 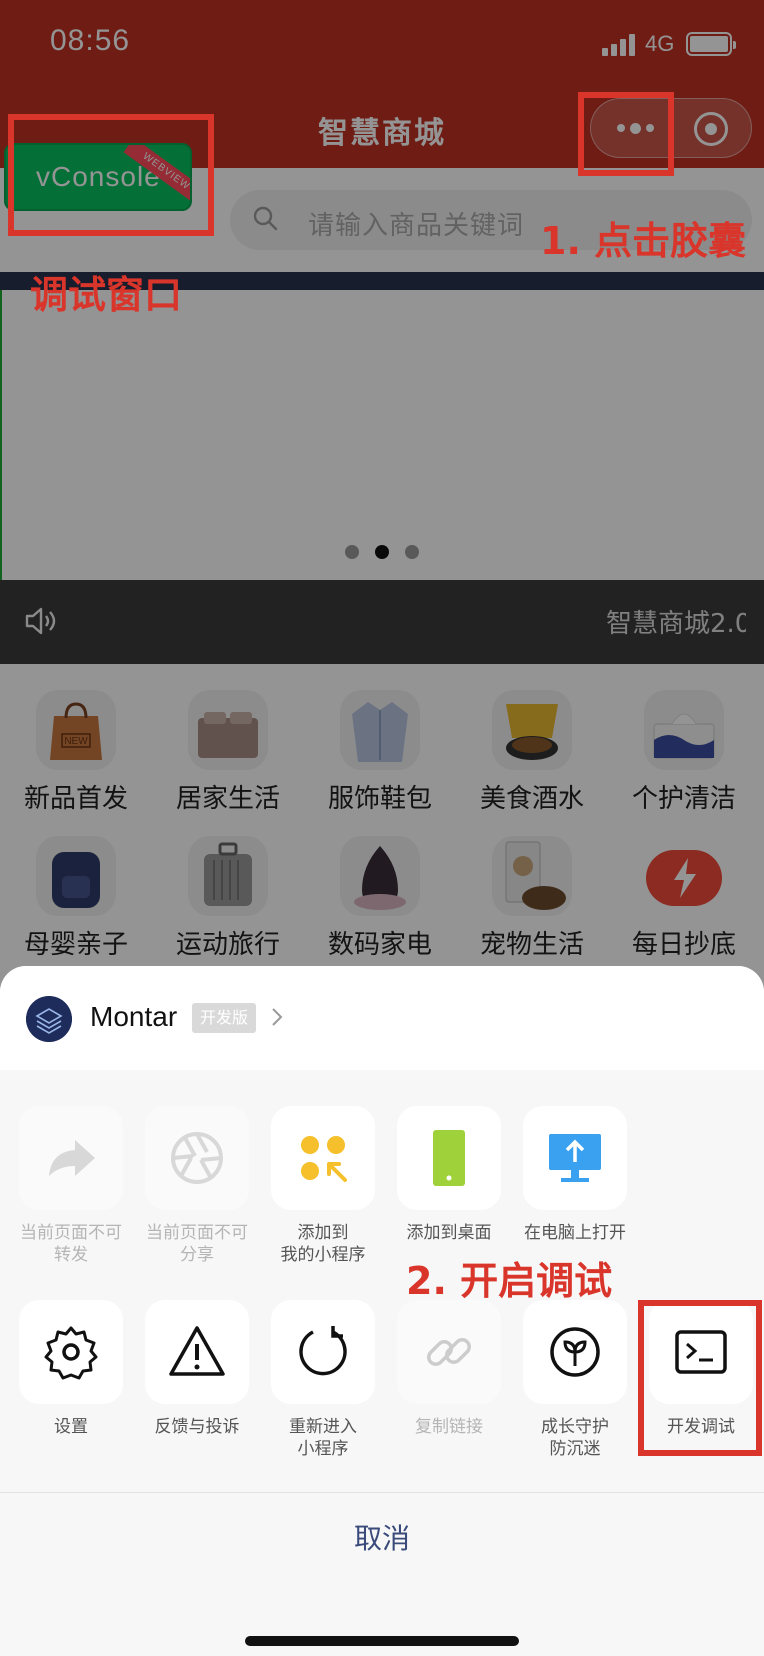 I want to click on chevron-right-icon, so click(x=277, y=1017).